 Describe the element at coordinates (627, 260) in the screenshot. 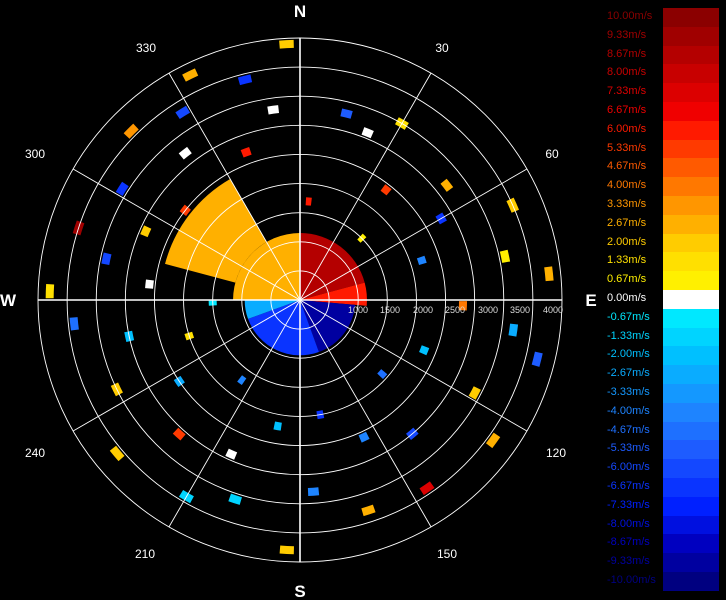

I see `legend-label: 1.33m/s` at that location.